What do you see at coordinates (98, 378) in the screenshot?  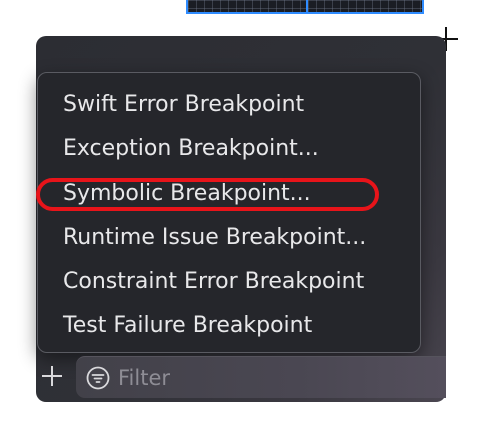 I see `filter-icon` at bounding box center [98, 378].